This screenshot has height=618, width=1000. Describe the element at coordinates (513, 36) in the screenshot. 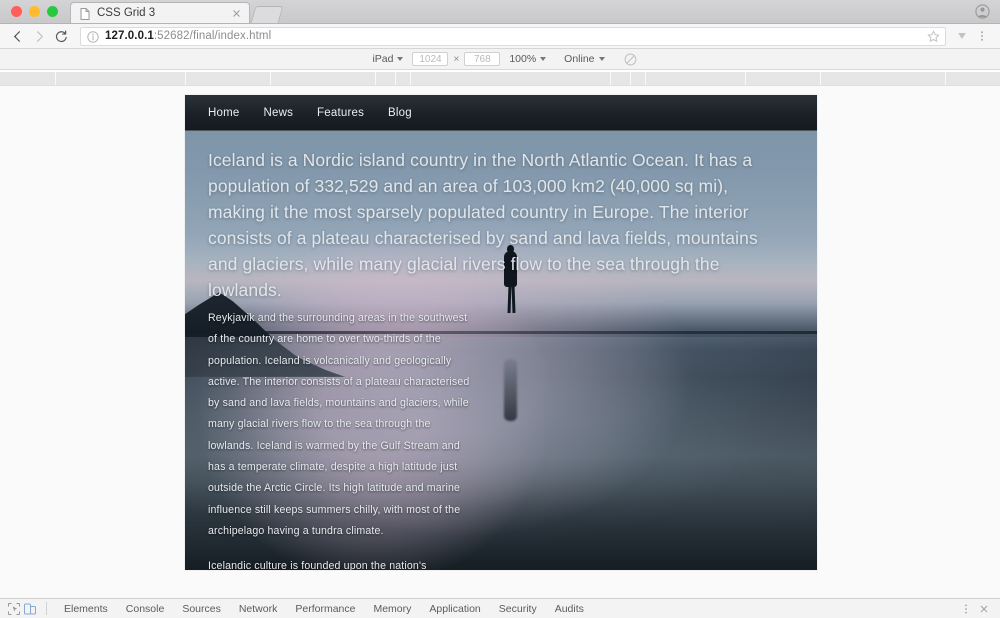

I see `address-bar: 127.0.0.1:52682/final/index.html` at that location.